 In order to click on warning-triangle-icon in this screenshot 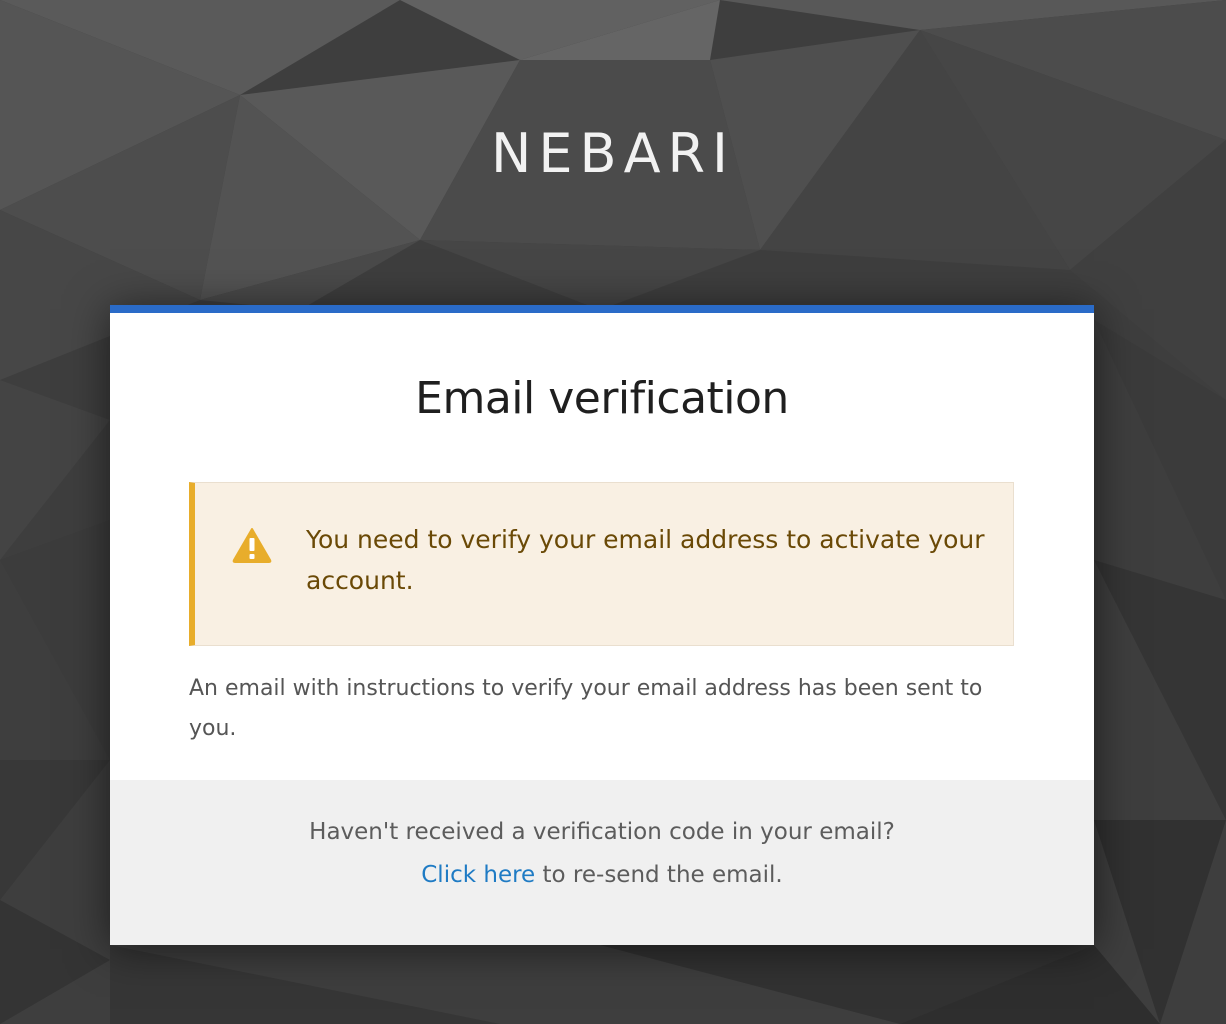, I will do `click(252, 545)`.